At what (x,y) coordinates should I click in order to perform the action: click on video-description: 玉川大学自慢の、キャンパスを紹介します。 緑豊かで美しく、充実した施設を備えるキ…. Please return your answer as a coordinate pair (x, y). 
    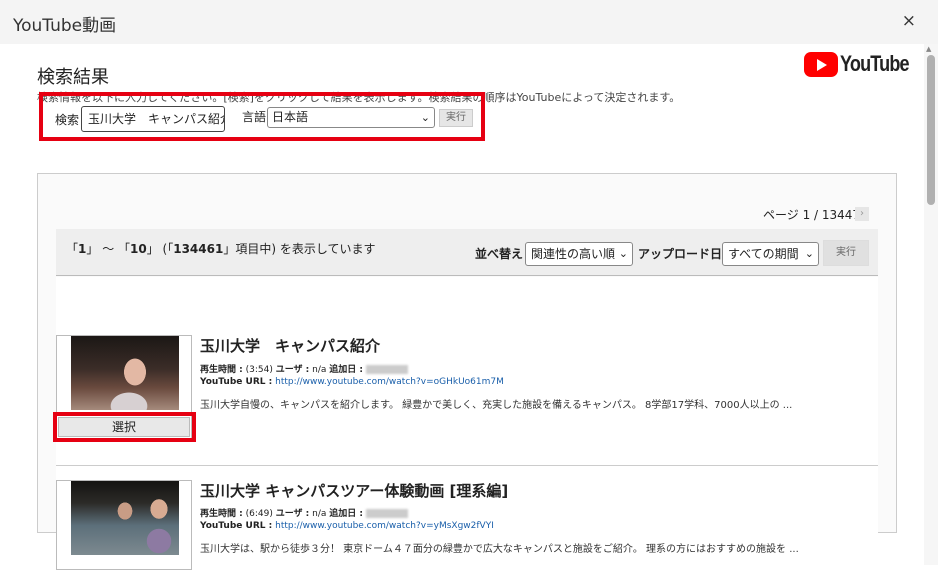
    Looking at the image, I should click on (496, 405).